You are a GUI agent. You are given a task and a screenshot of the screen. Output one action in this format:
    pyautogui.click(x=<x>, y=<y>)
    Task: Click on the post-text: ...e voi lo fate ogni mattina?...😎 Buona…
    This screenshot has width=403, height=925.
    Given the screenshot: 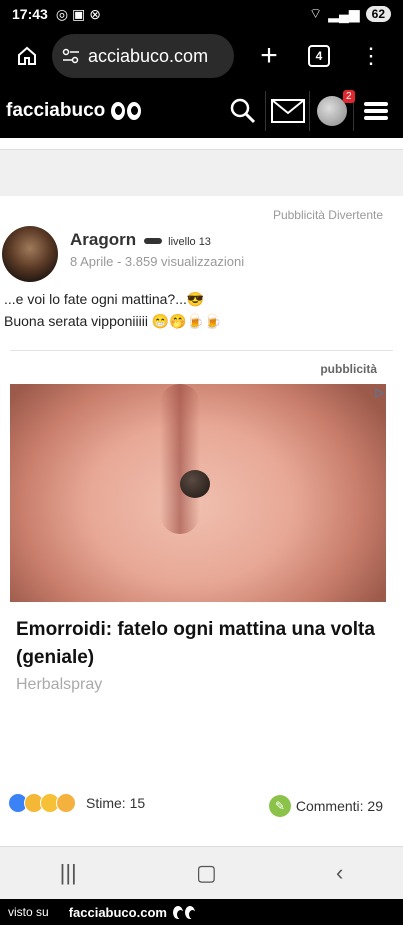 What is the action you would take?
    pyautogui.click(x=113, y=310)
    